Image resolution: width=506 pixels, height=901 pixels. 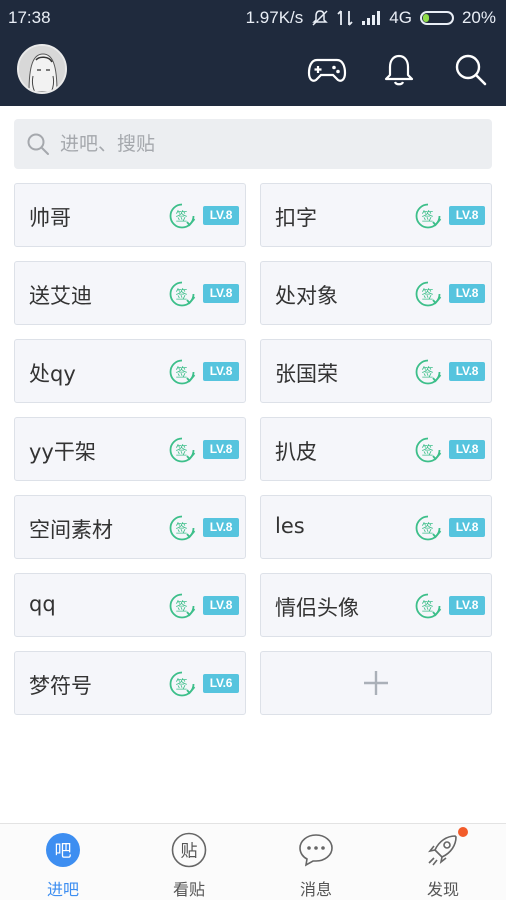 I want to click on posts-tab-glyph: 贴, so click(x=189, y=852).